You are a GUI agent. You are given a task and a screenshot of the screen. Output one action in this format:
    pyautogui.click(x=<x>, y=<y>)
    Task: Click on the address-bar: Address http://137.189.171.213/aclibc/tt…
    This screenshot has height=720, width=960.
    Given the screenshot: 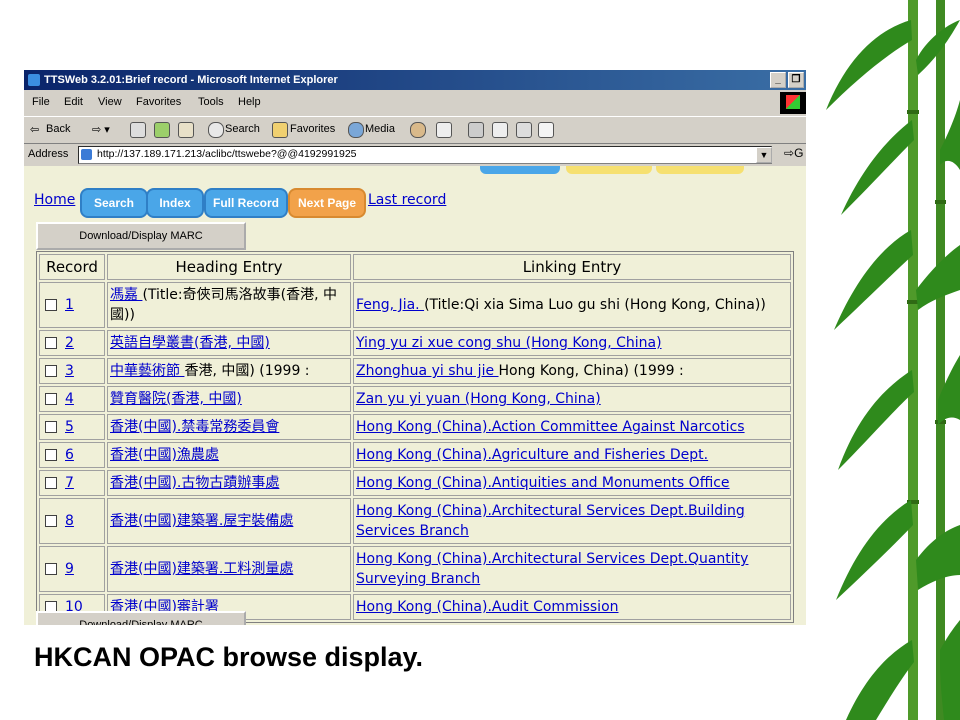 What is the action you would take?
    pyautogui.click(x=415, y=155)
    